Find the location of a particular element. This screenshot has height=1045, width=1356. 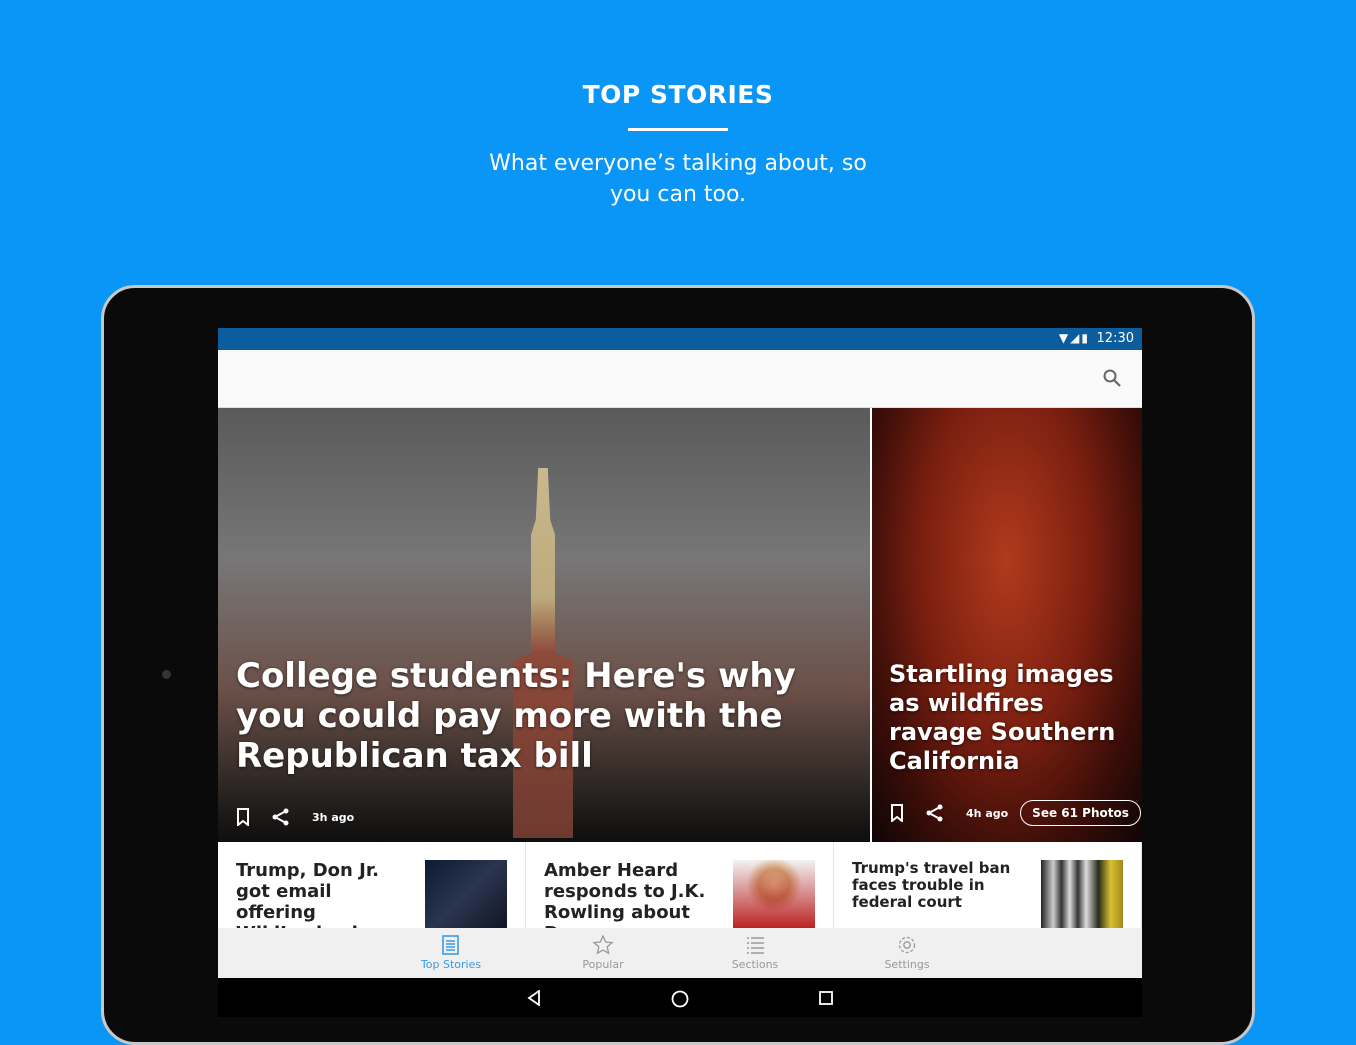

nav-popular: Popular is located at coordinates (603, 952).